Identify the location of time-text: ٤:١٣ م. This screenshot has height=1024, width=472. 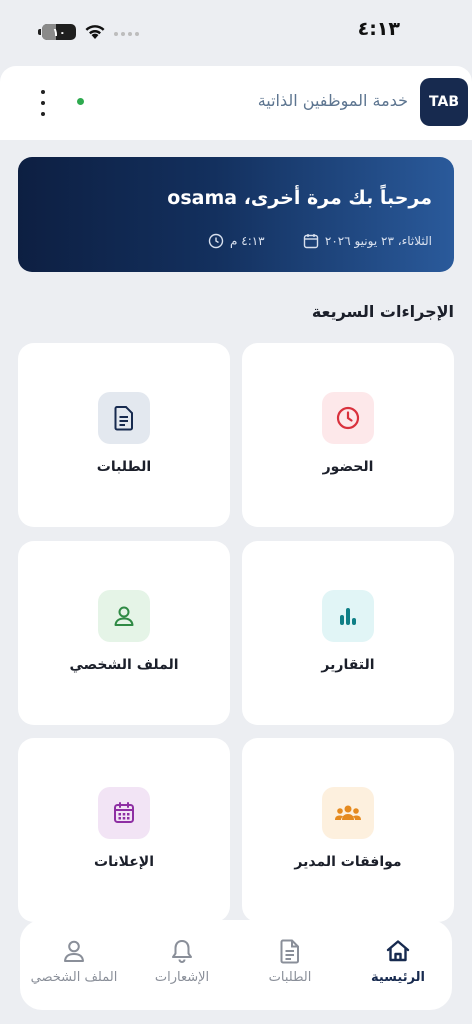
(247, 241).